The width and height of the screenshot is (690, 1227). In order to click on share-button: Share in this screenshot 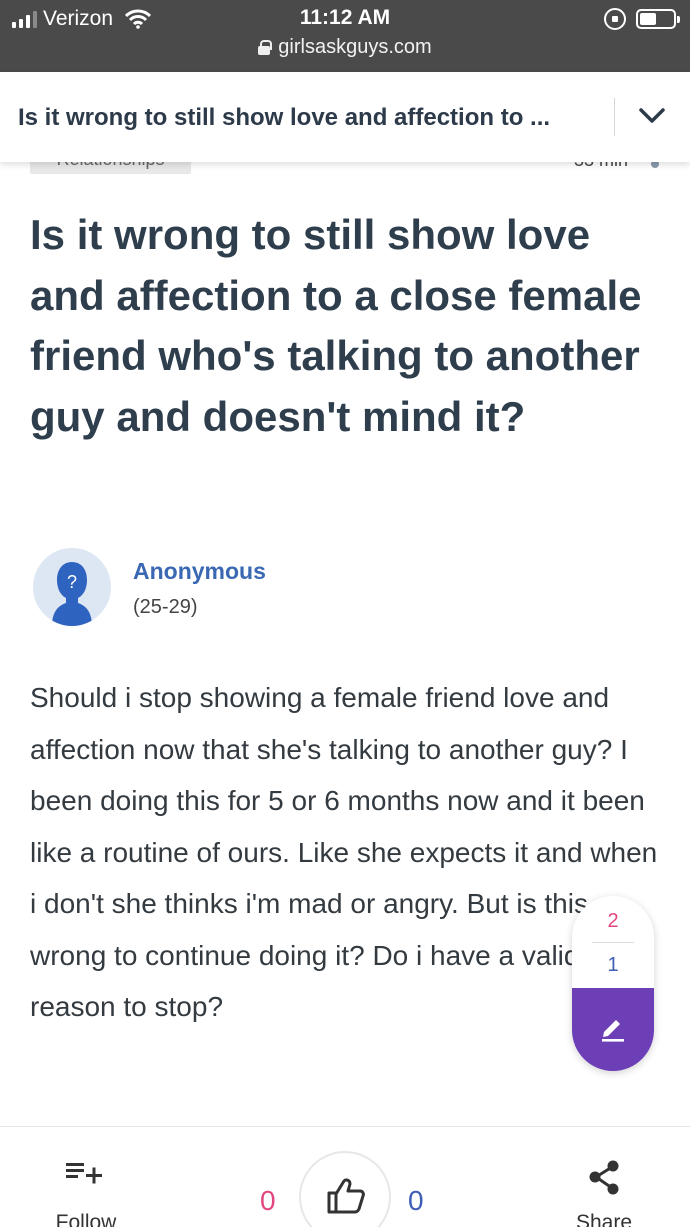, I will do `click(604, 1191)`.